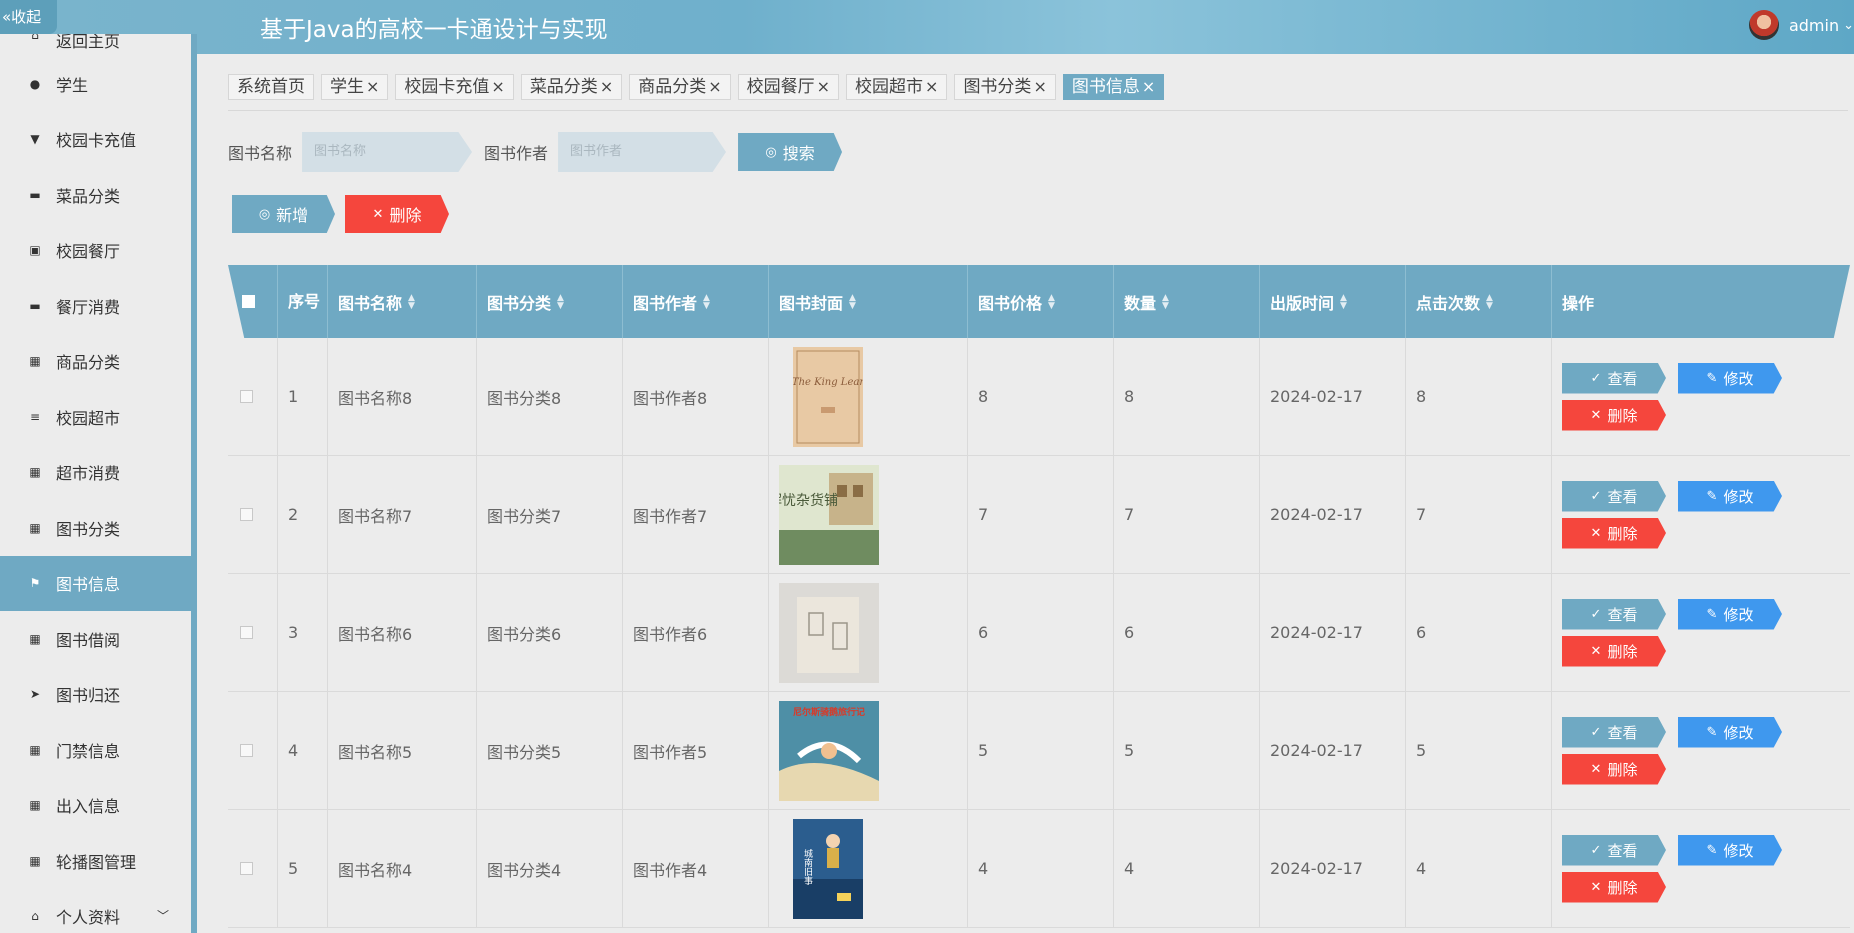  Describe the element at coordinates (95, 306) in the screenshot. I see `sidebar-item-canteen-consumption: ▬ 餐厅消费` at that location.